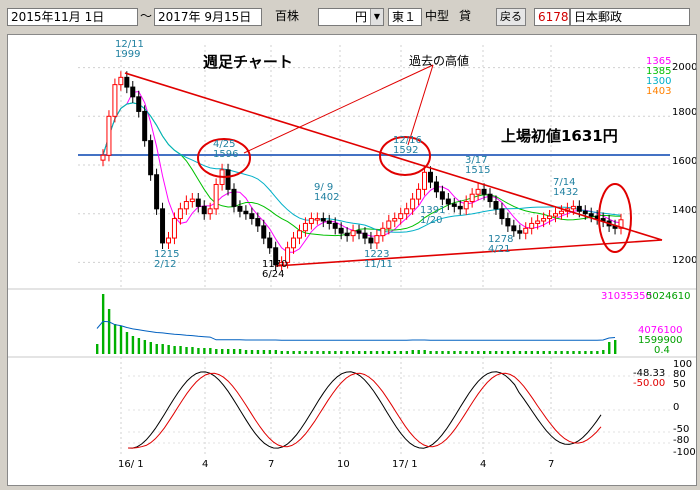 The width and height of the screenshot is (700, 490). Describe the element at coordinates (552, 17) in the screenshot. I see `stock-code-field: 6178` at that location.